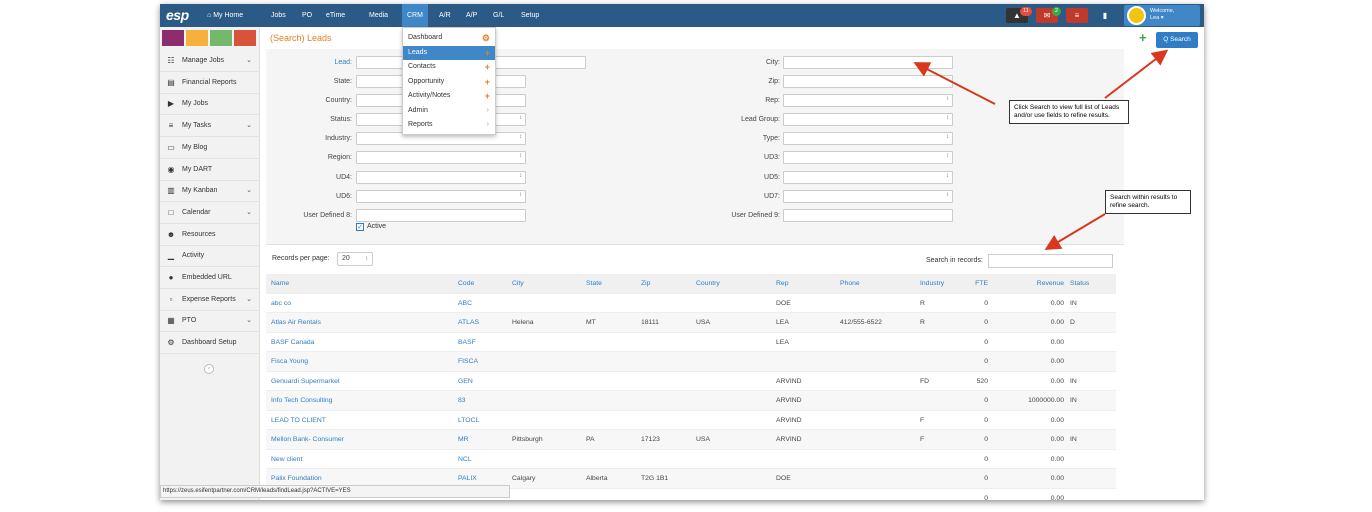 This screenshot has height=512, width=1372. What do you see at coordinates (280, 284) in the screenshot?
I see `column-header-name: Name` at bounding box center [280, 284].